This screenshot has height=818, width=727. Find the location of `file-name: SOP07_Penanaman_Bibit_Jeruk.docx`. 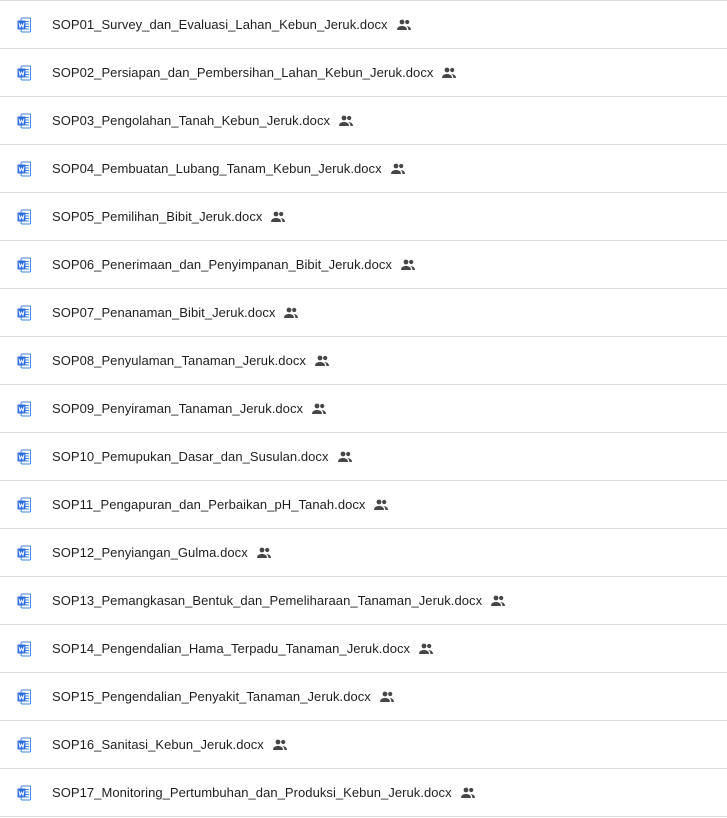

file-name: SOP07_Penanaman_Bibit_Jeruk.docx is located at coordinates (164, 312).